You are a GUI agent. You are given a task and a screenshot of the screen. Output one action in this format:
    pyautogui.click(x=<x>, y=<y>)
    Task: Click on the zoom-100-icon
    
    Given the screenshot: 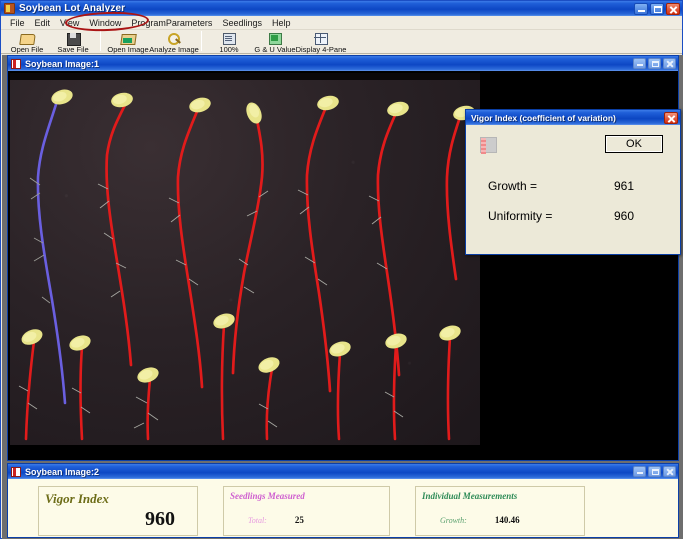 What is the action you would take?
    pyautogui.click(x=229, y=38)
    